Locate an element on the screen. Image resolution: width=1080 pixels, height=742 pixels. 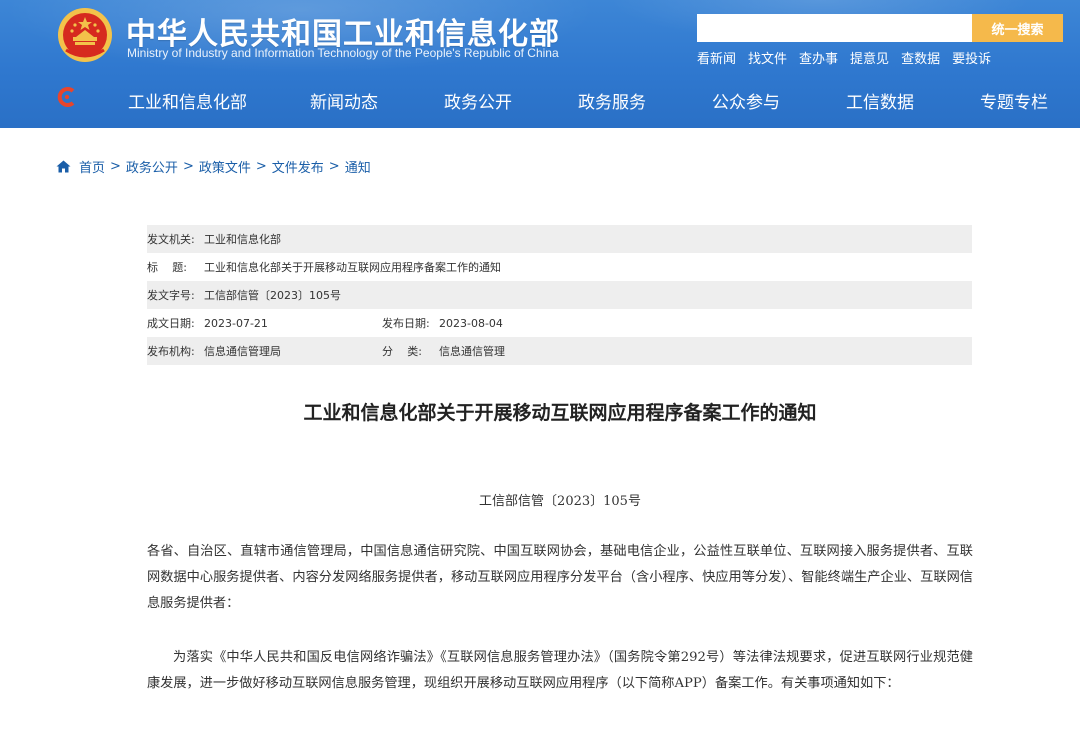
meta-value-category: 信息通信管理 is located at coordinates (472, 351).